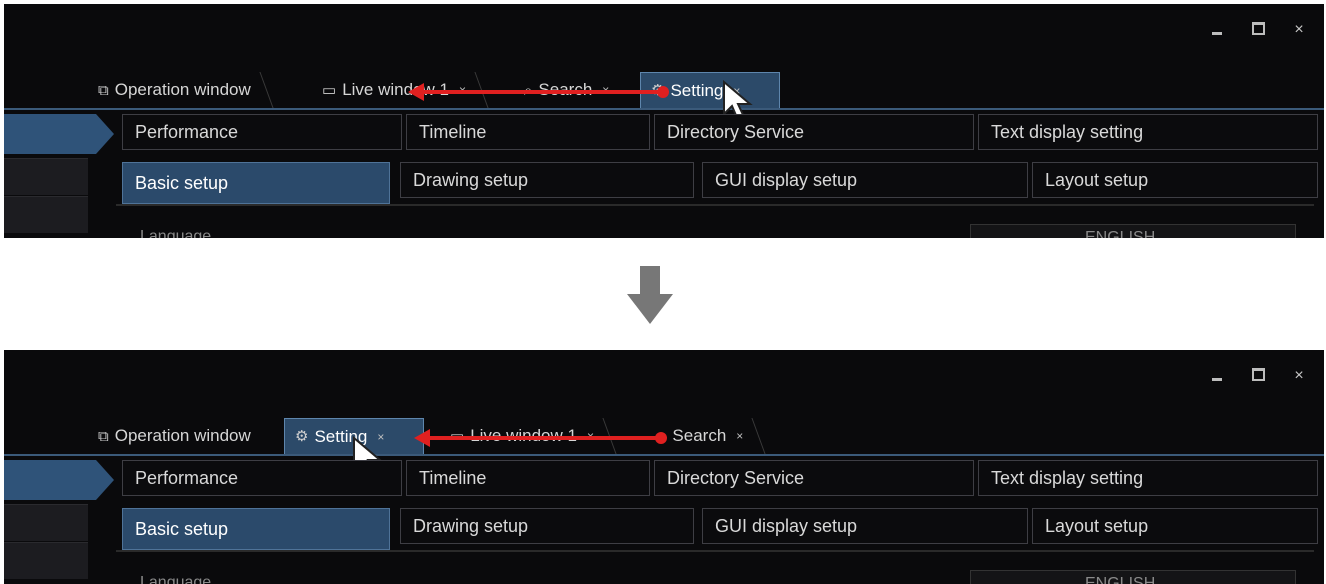  I want to click on tab-close-icon: ×, so click(739, 436).